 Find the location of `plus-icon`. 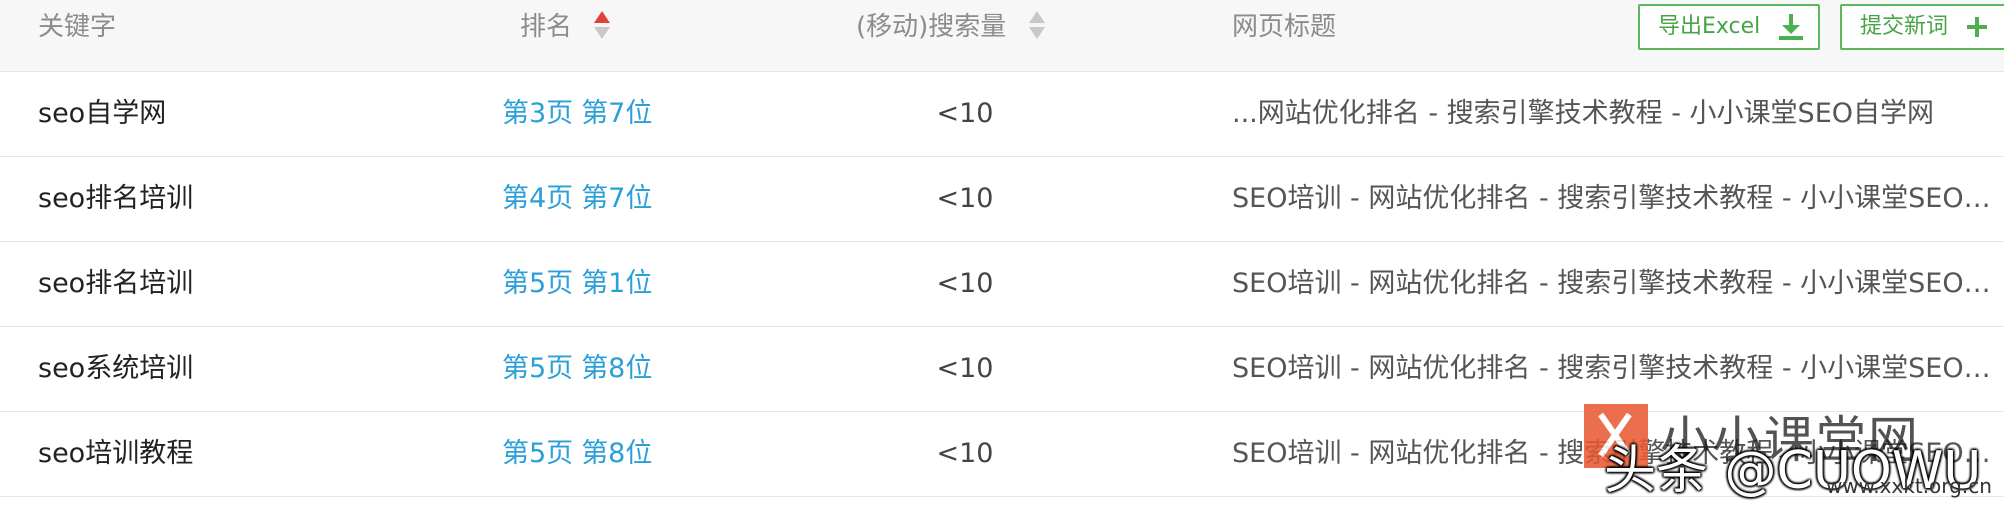

plus-icon is located at coordinates (1977, 27).